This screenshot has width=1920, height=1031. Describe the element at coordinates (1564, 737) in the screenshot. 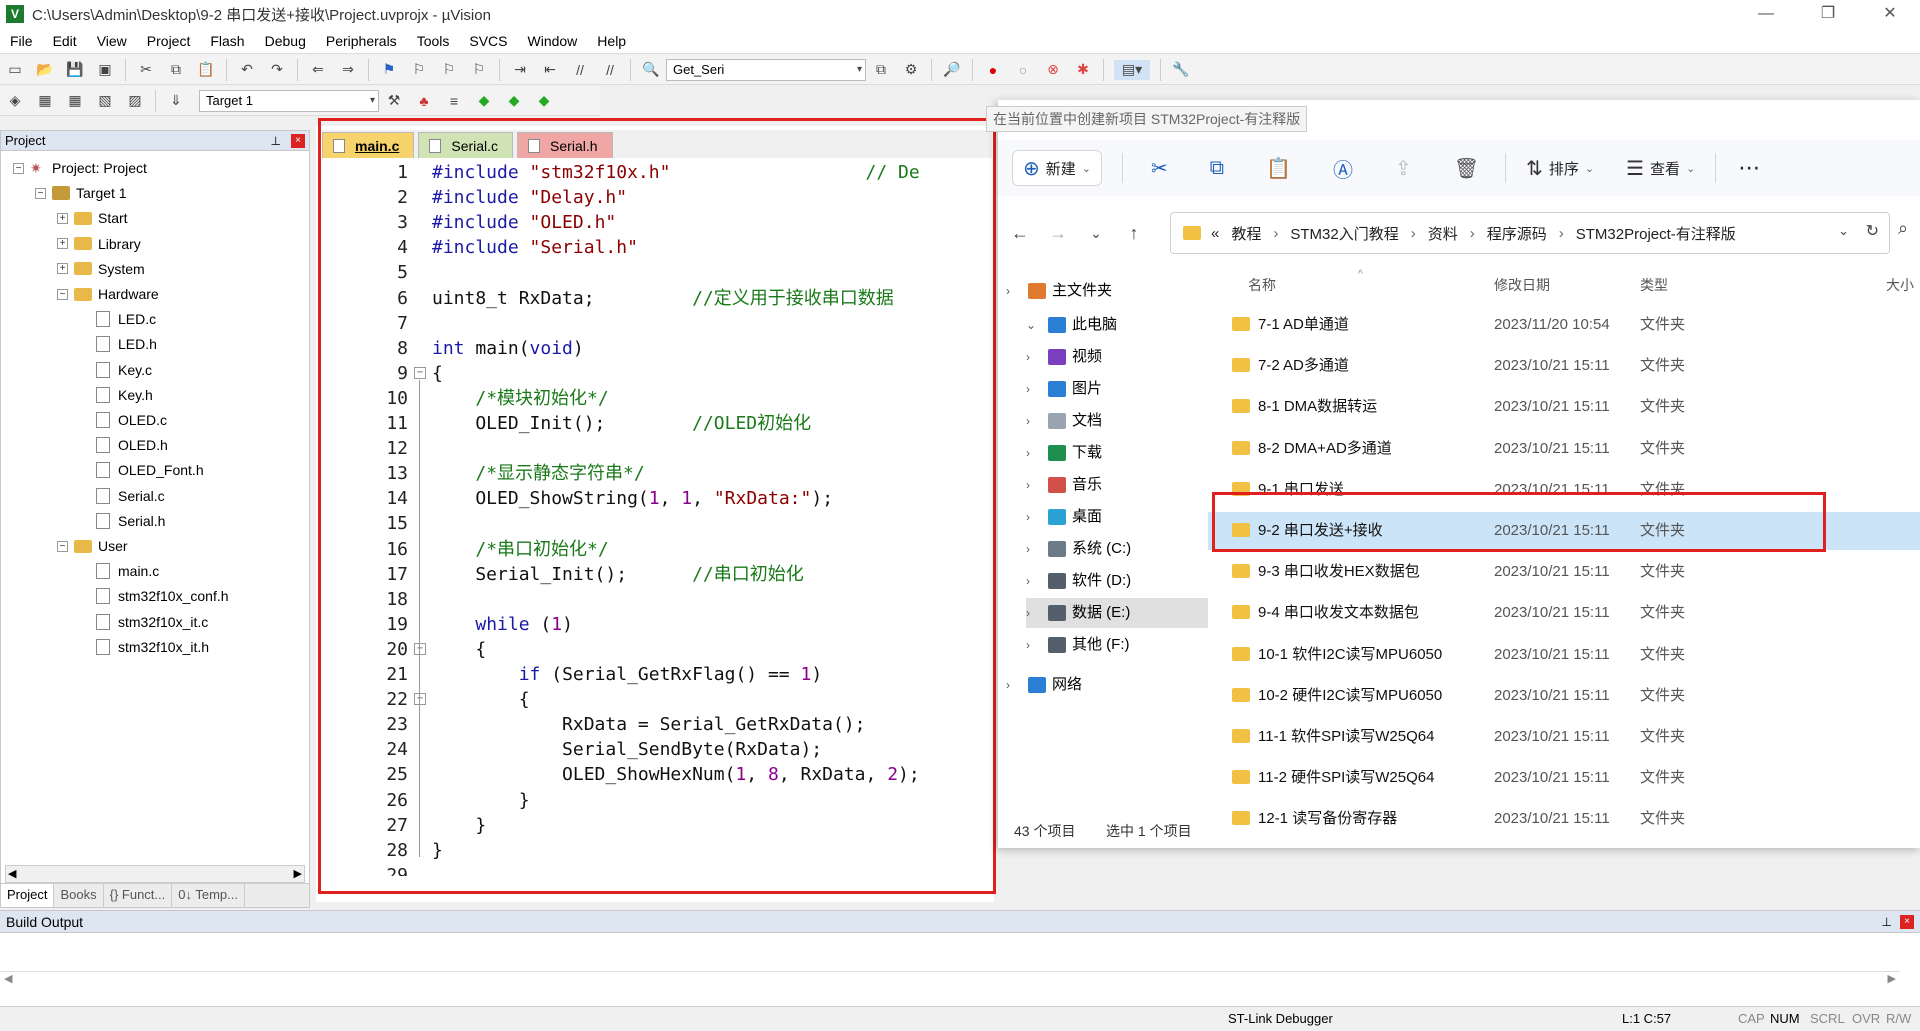

I see `file-row: 11-1 软件SPI读写W25Q64 2023/10/21 15:11 文件夹` at that location.